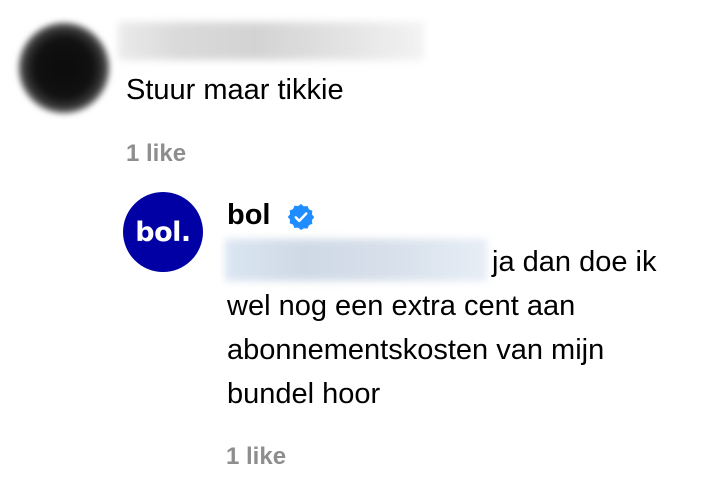 The height and width of the screenshot is (484, 716). What do you see at coordinates (304, 394) in the screenshot?
I see `reply-line-4: bundel hoor` at bounding box center [304, 394].